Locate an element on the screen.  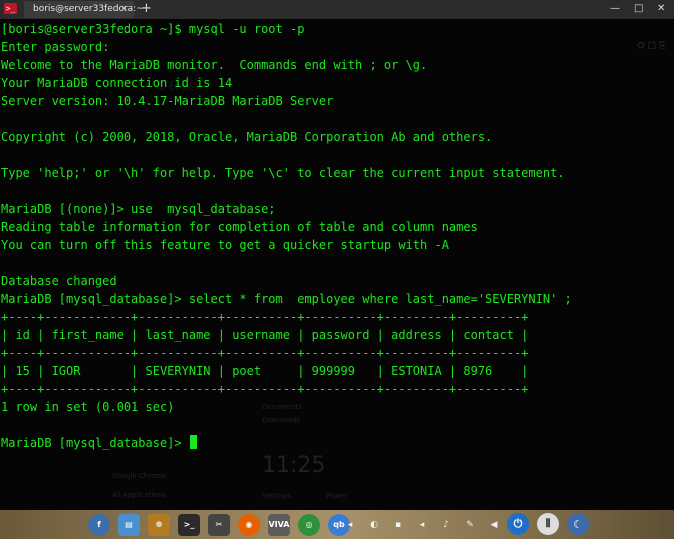
terminal-cursor is located at coordinates (193, 442).